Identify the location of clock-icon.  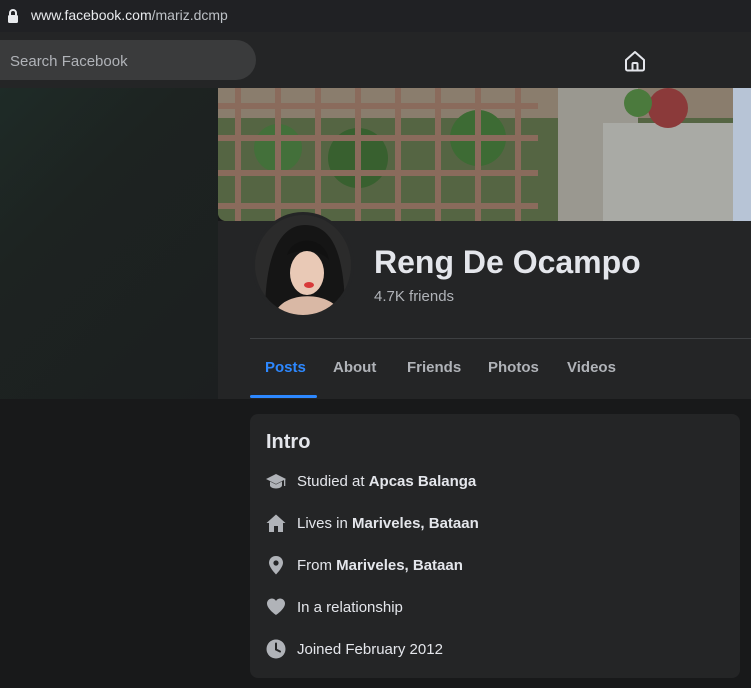
(276, 649).